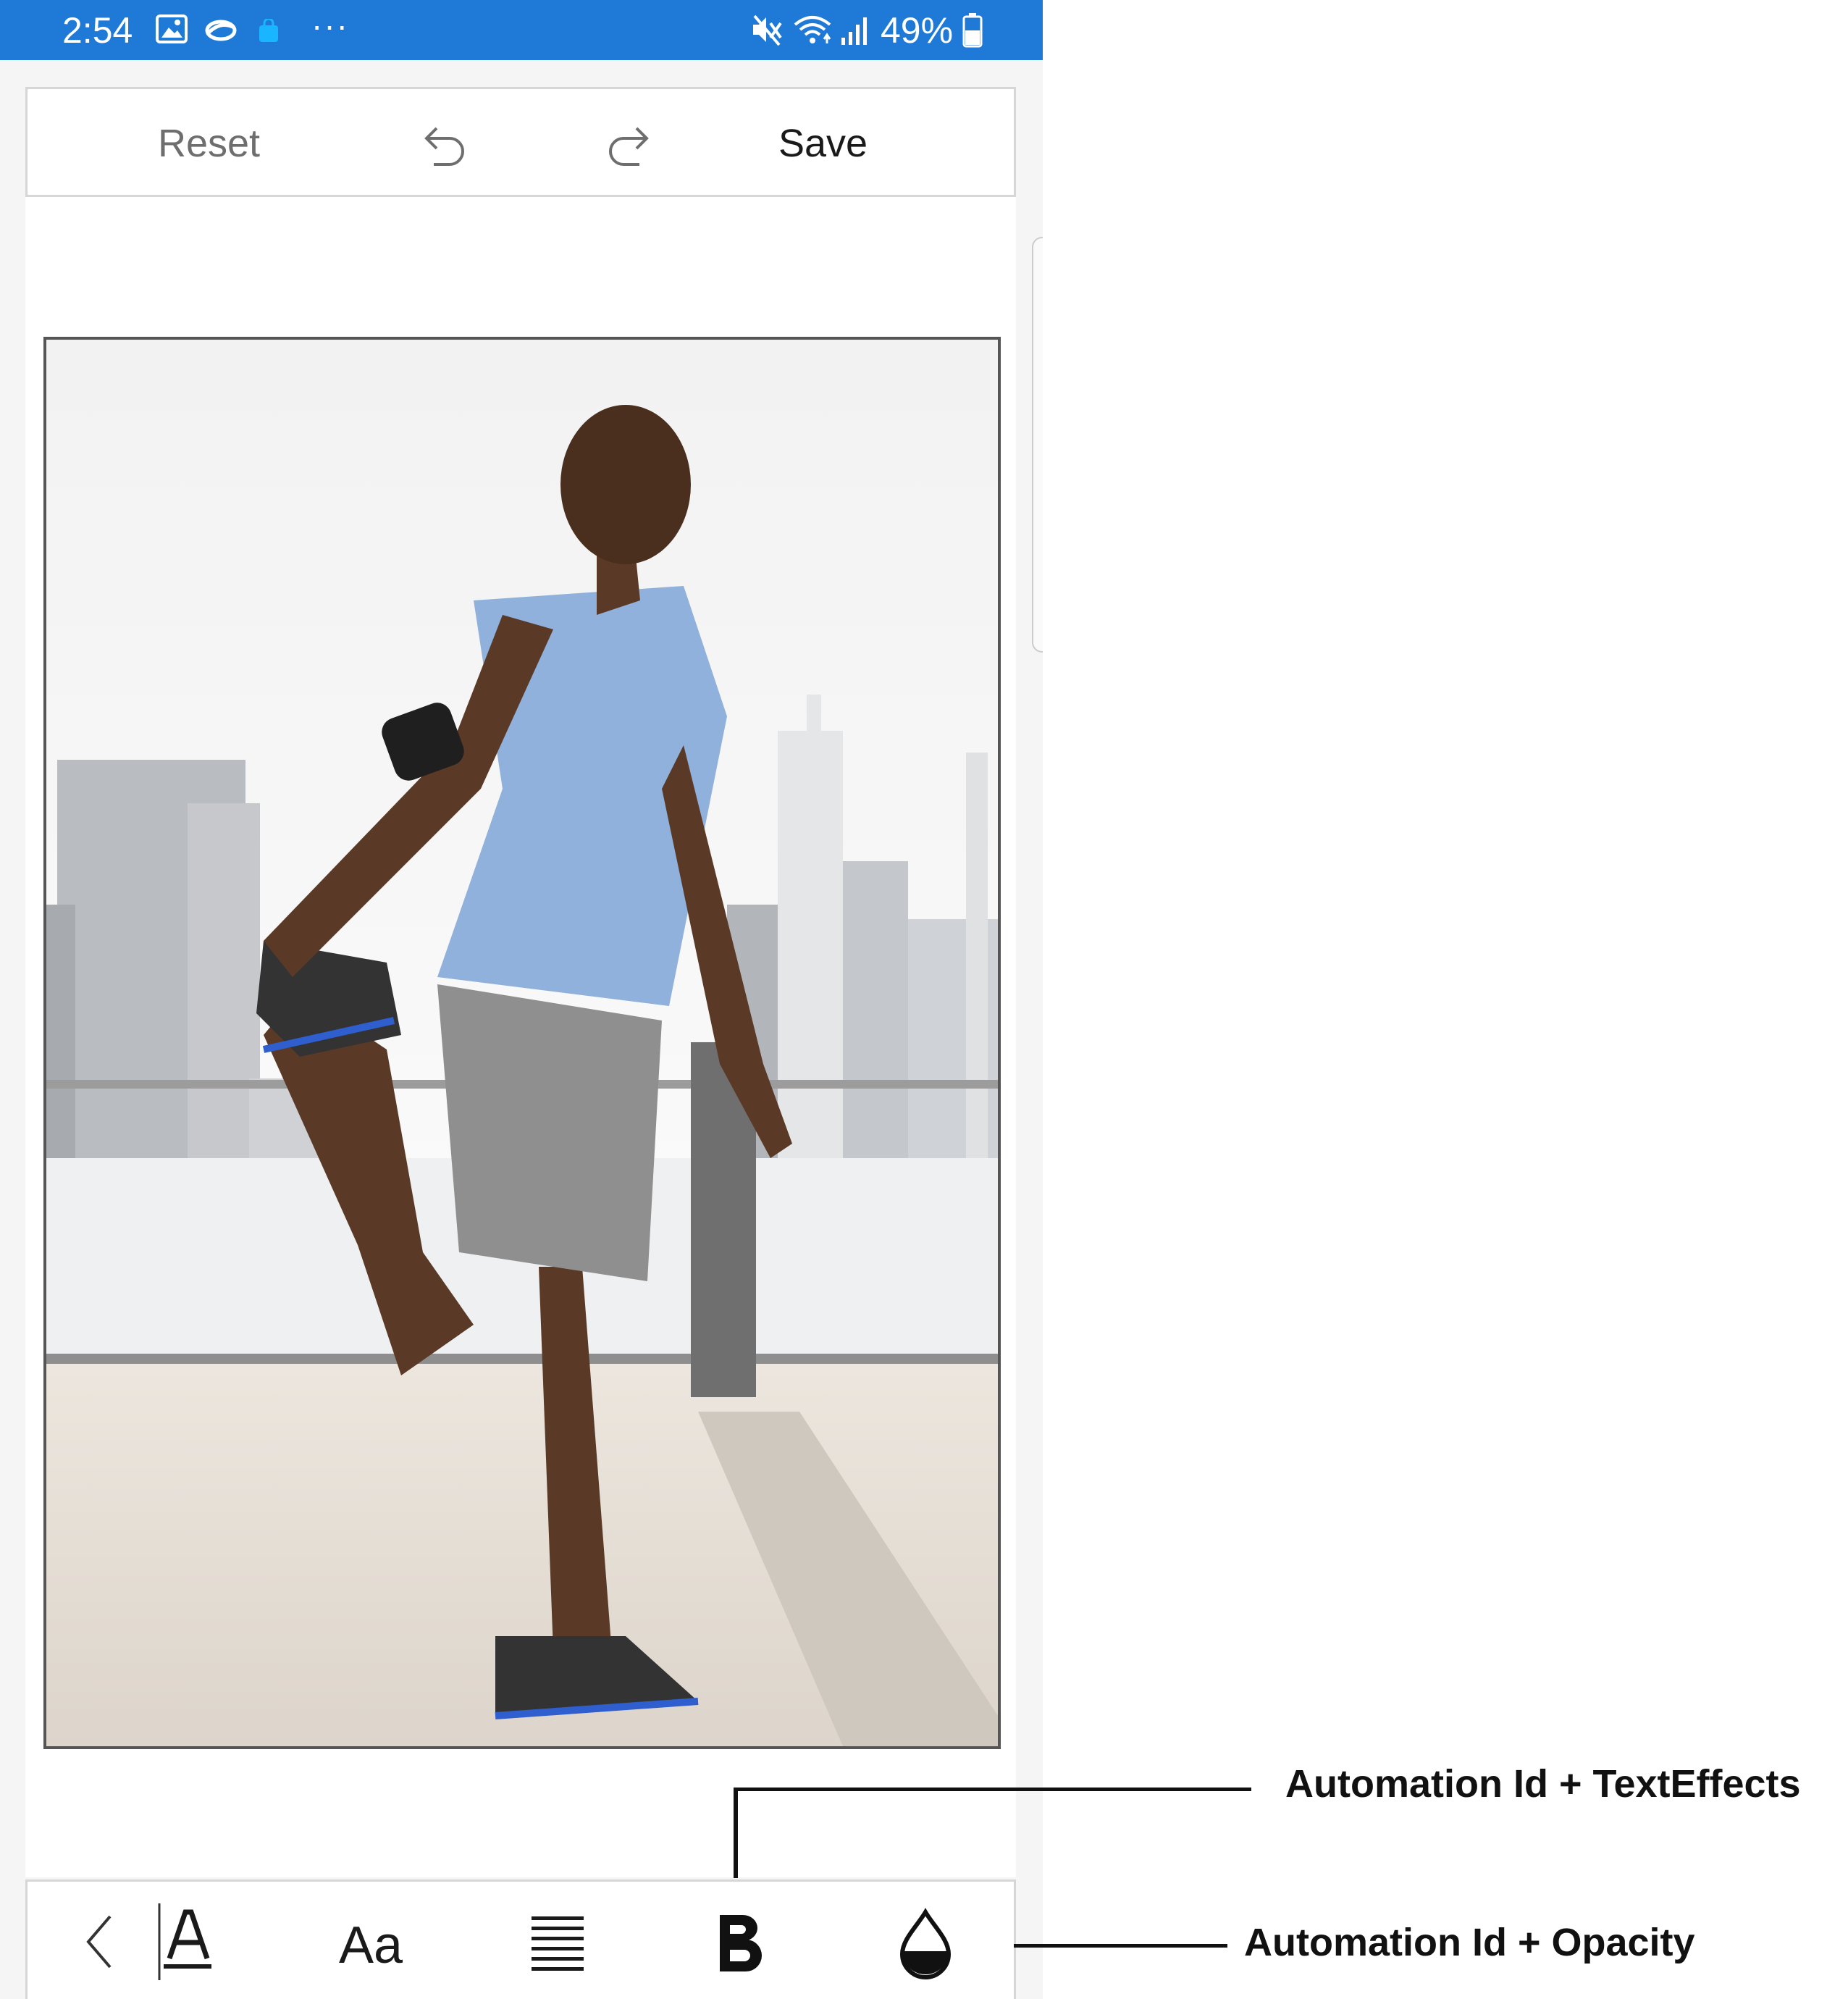  Describe the element at coordinates (1469, 1942) in the screenshot. I see `callout-opacity-label: Automation Id + Opacity` at that location.